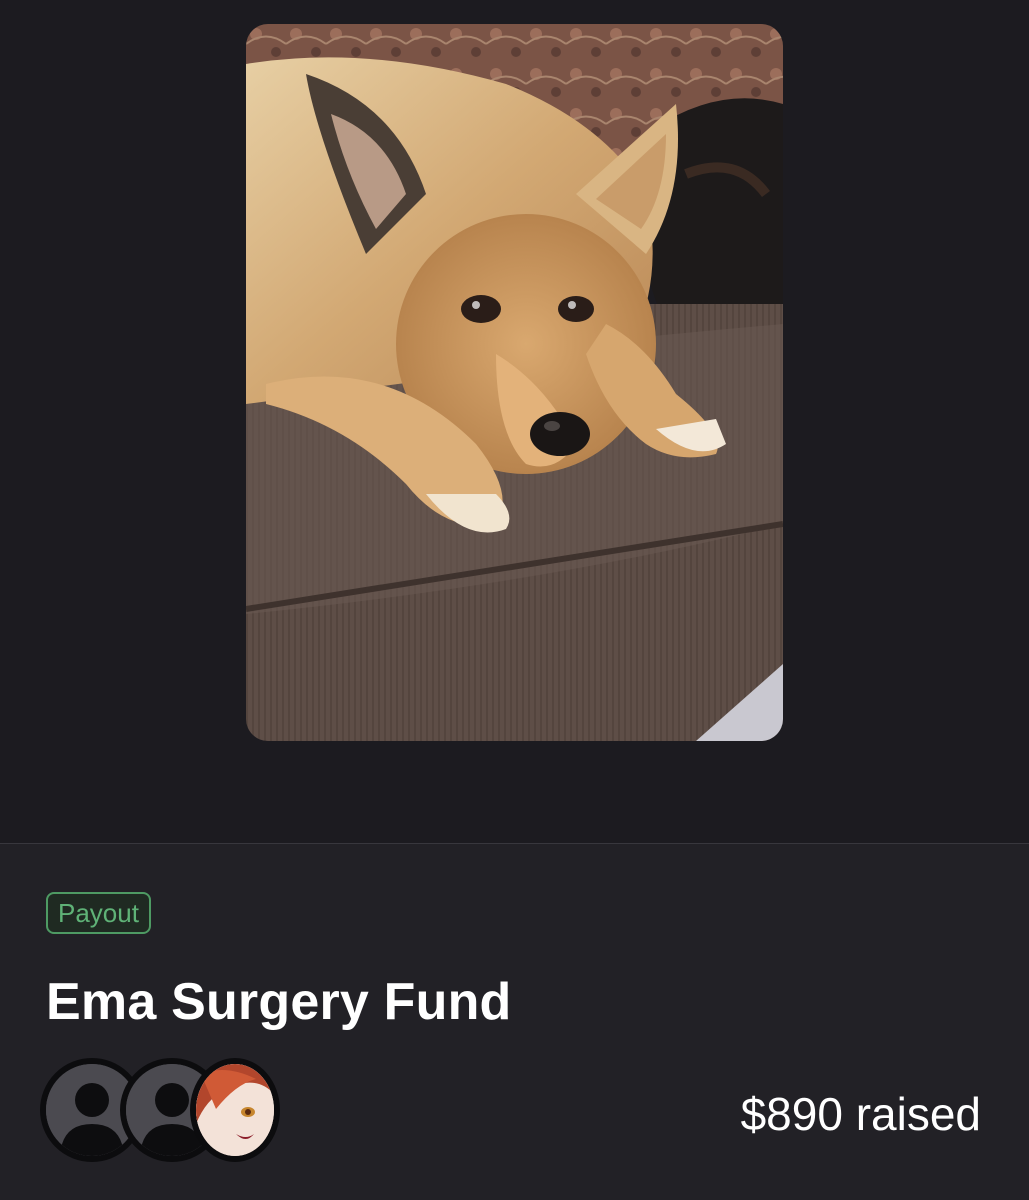 This screenshot has width=1029, height=1200. I want to click on donor-avatars, so click(165, 1114).